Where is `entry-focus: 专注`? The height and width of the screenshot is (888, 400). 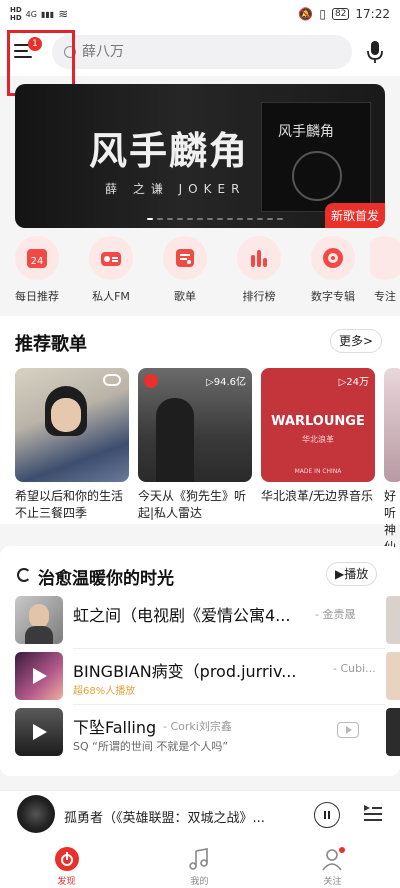
entry-focus: 专注 is located at coordinates (385, 274).